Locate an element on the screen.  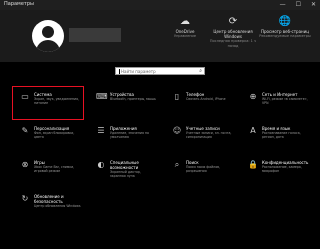
laptop-icon: ▭ is located at coordinates (25, 96).